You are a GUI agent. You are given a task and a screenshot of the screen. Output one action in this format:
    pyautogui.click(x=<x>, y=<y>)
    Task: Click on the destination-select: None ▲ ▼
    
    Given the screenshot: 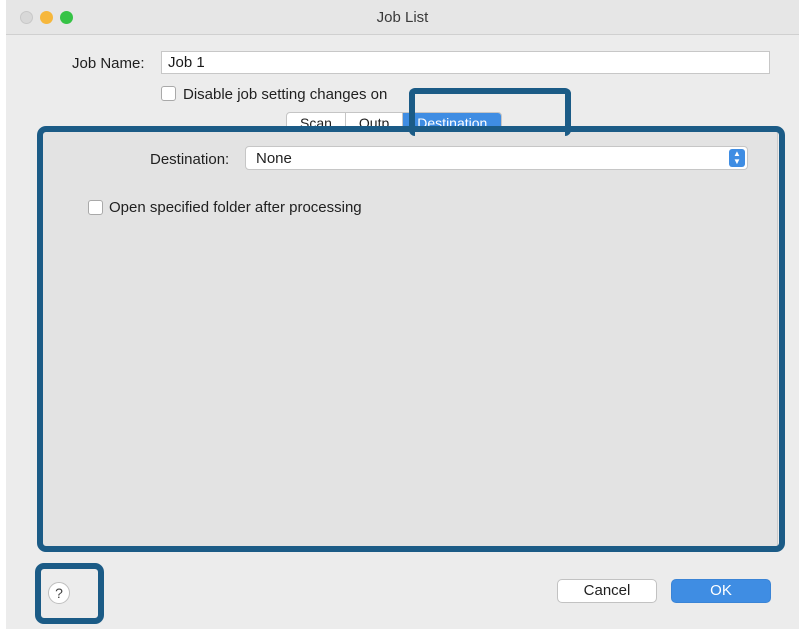 What is the action you would take?
    pyautogui.click(x=496, y=158)
    